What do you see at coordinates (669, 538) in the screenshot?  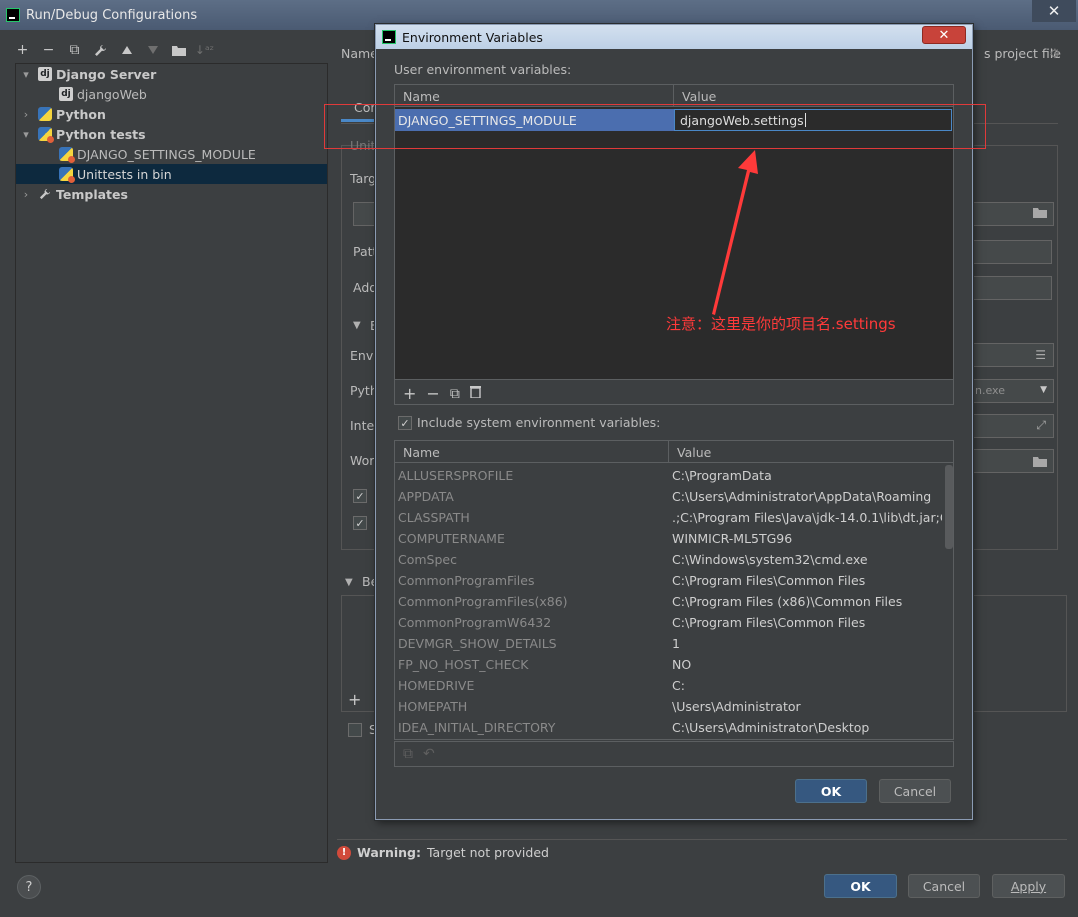 I see `table-row: COMPUTERNAME WINMICR-ML5TG96` at bounding box center [669, 538].